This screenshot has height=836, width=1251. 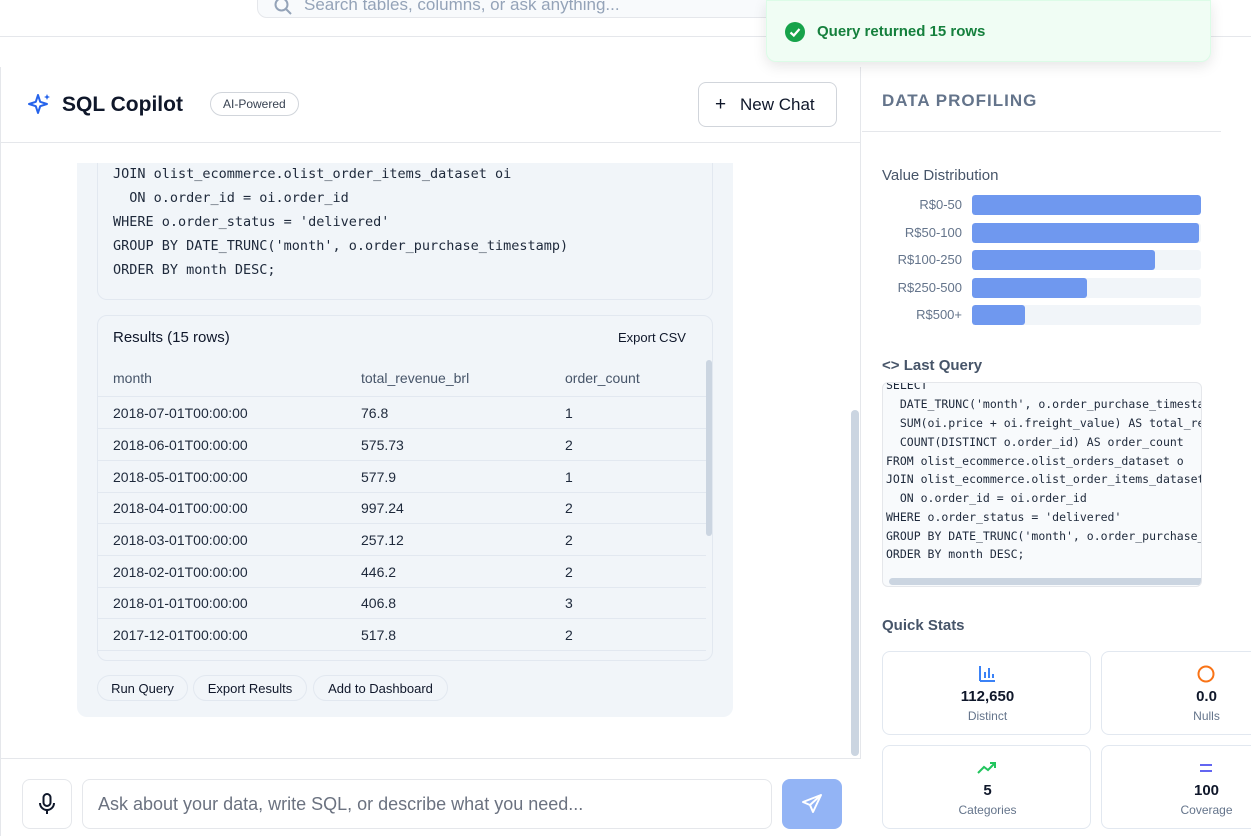 I want to click on table-row: 2018-06-01T00:00:00 575.73 2, so click(x=402, y=445).